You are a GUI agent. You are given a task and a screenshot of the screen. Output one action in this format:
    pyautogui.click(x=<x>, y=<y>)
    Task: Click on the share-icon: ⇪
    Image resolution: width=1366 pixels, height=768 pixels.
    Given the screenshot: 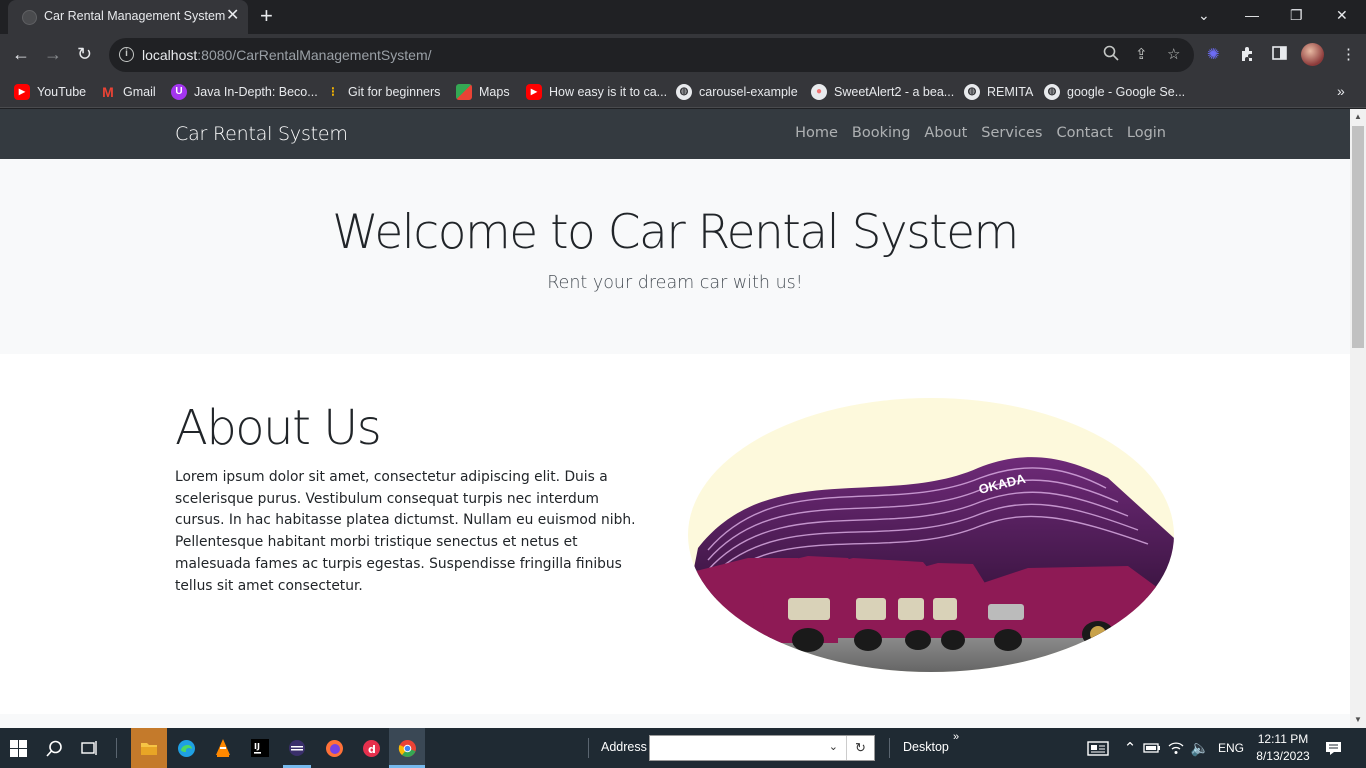 What is the action you would take?
    pyautogui.click(x=1141, y=55)
    